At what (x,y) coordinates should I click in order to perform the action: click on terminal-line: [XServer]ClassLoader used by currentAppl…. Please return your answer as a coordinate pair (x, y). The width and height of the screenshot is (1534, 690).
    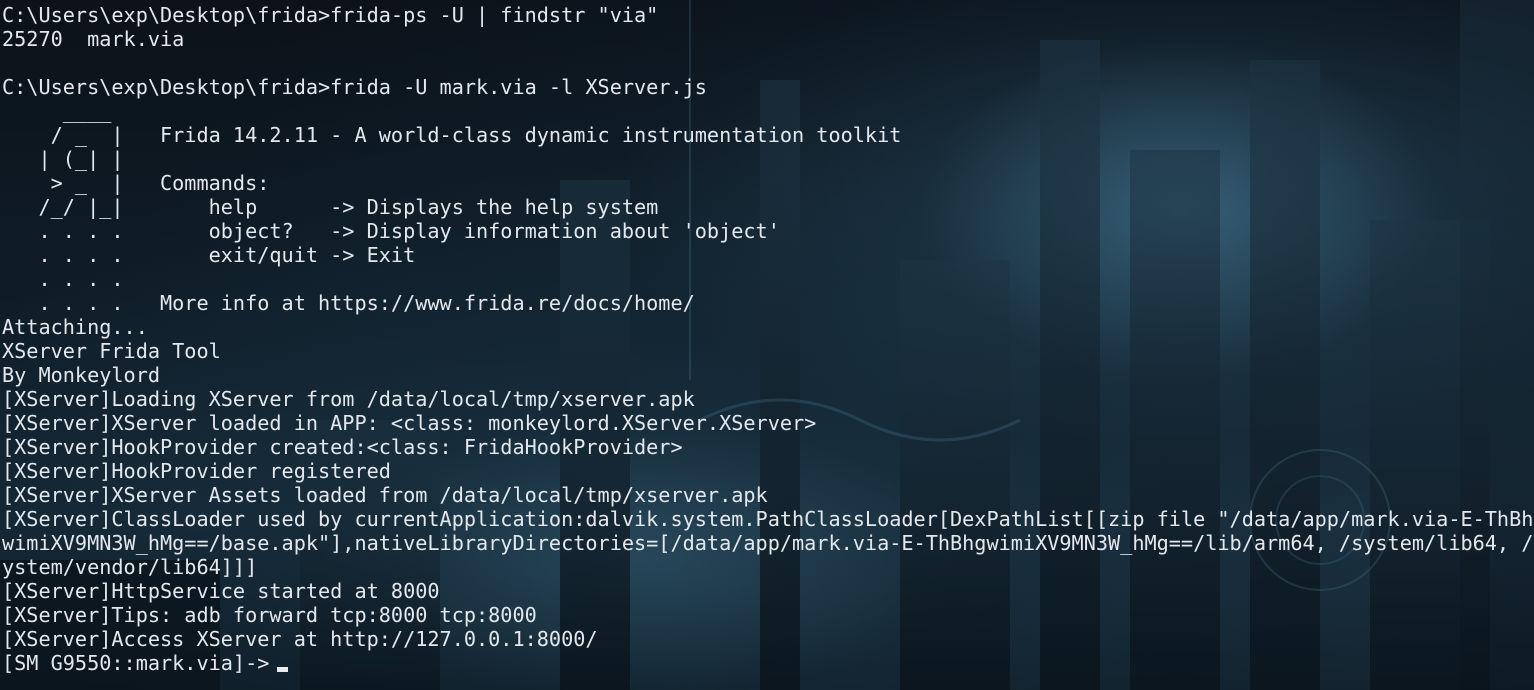
    Looking at the image, I should click on (768, 519).